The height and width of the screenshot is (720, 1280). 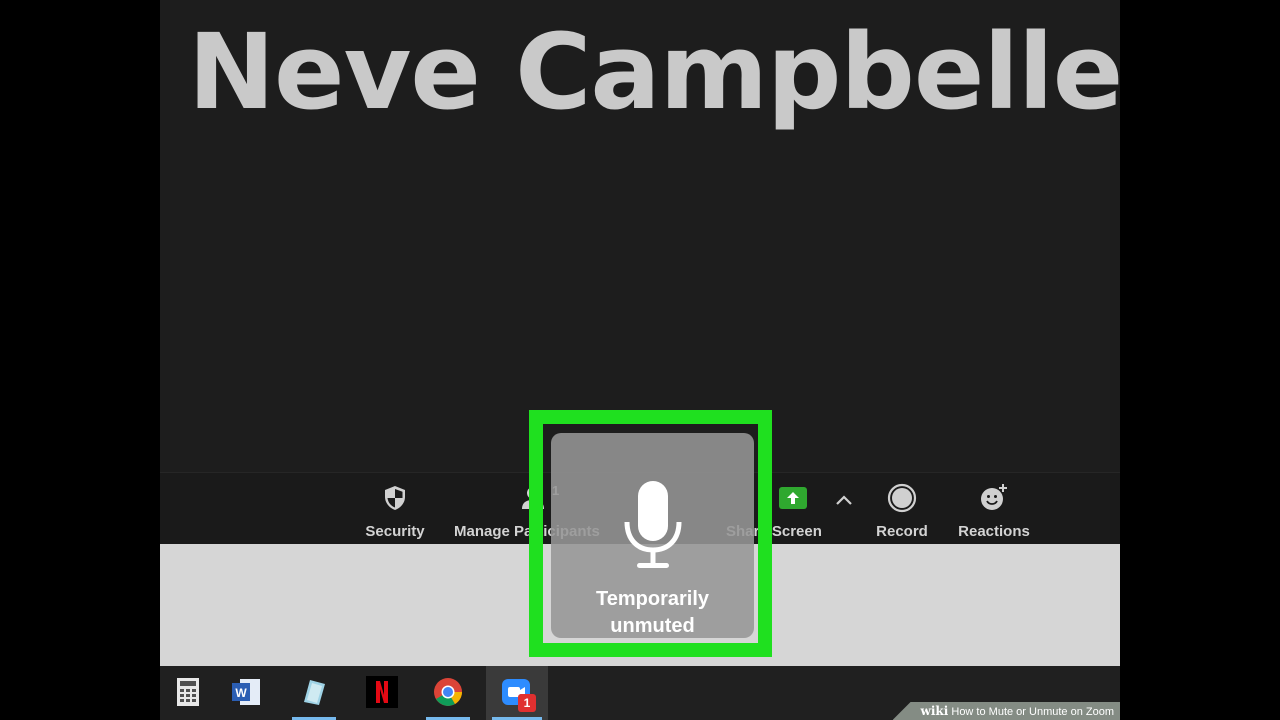 I want to click on chevron-up-icon, so click(x=844, y=500).